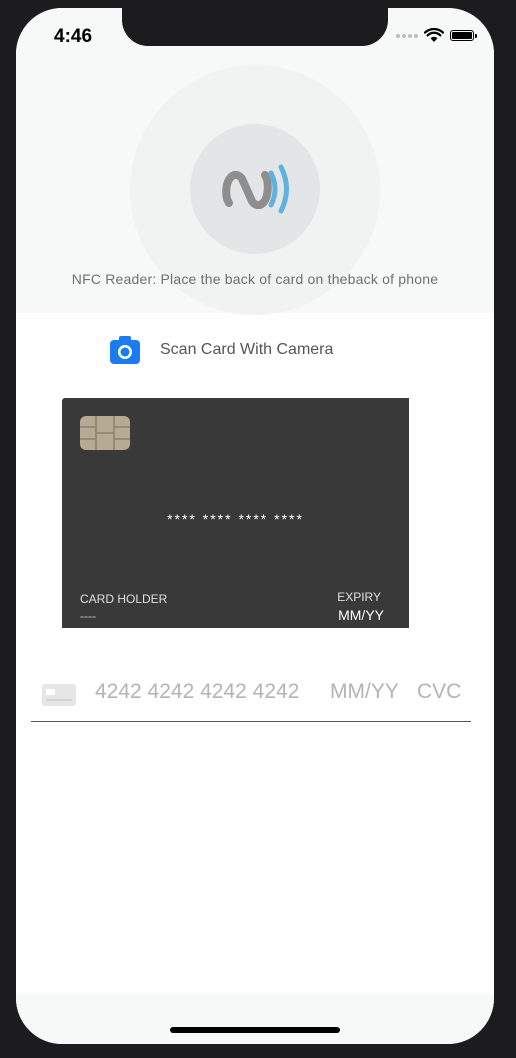 This screenshot has height=1058, width=516. I want to click on card-chip-icon, so click(105, 433).